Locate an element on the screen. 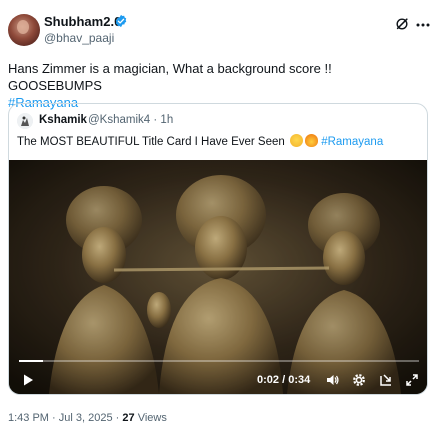 This screenshot has width=435, height=436. settings-icon is located at coordinates (359, 380).